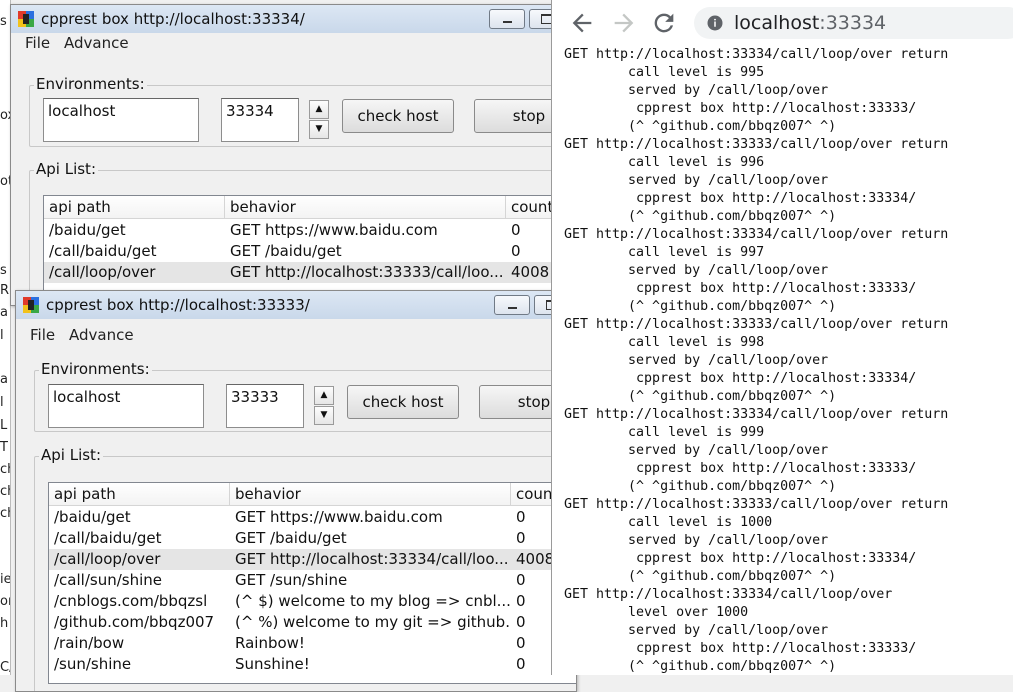 The height and width of the screenshot is (692, 1013). I want to click on url-host: localhost, so click(777, 23).